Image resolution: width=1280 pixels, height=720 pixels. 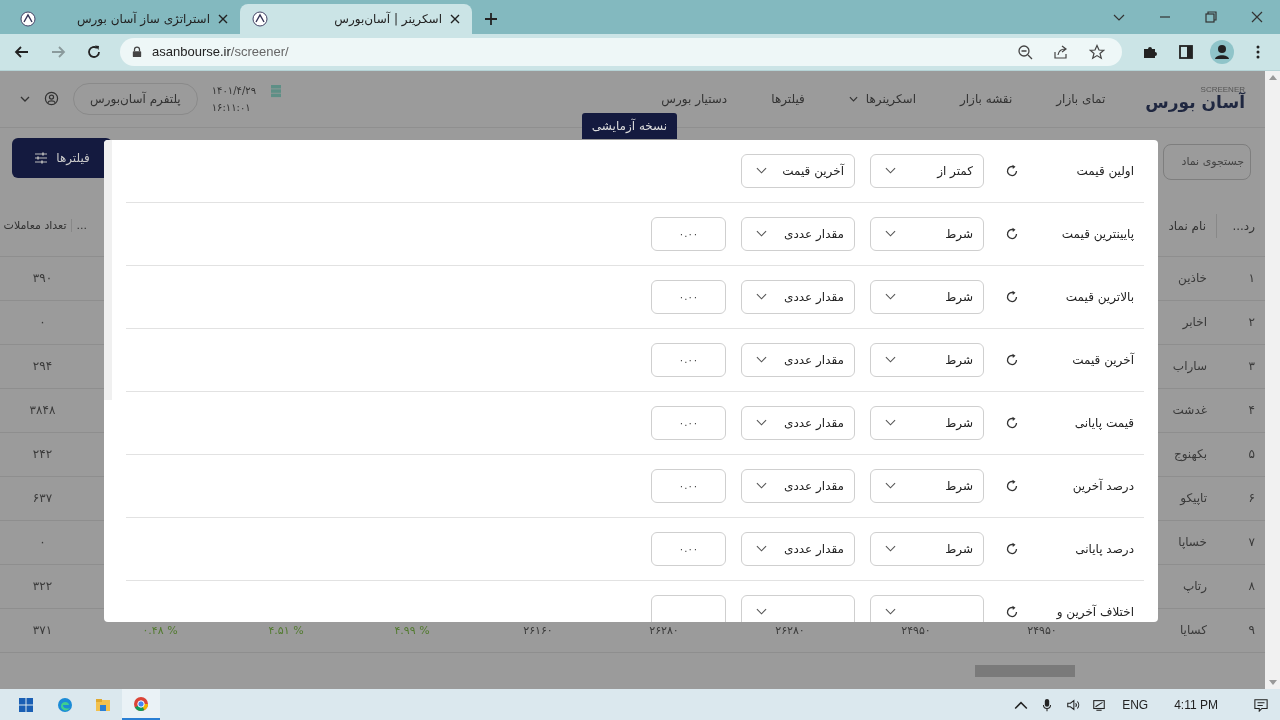 I want to click on operand-select: آخرین قیمت, so click(x=798, y=170).